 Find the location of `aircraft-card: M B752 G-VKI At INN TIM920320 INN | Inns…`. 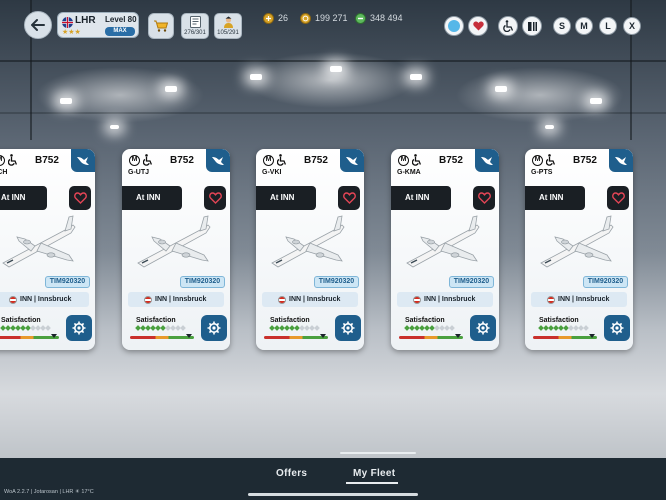

aircraft-card: M B752 G-VKI At INN TIM920320 INN | Inns… is located at coordinates (310, 249).